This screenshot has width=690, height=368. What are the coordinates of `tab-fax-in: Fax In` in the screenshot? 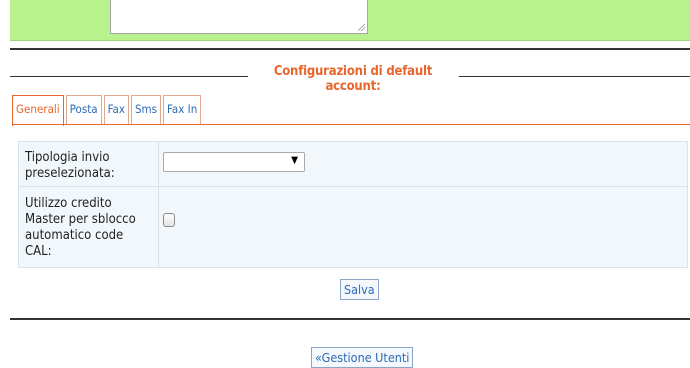 It's located at (182, 109).